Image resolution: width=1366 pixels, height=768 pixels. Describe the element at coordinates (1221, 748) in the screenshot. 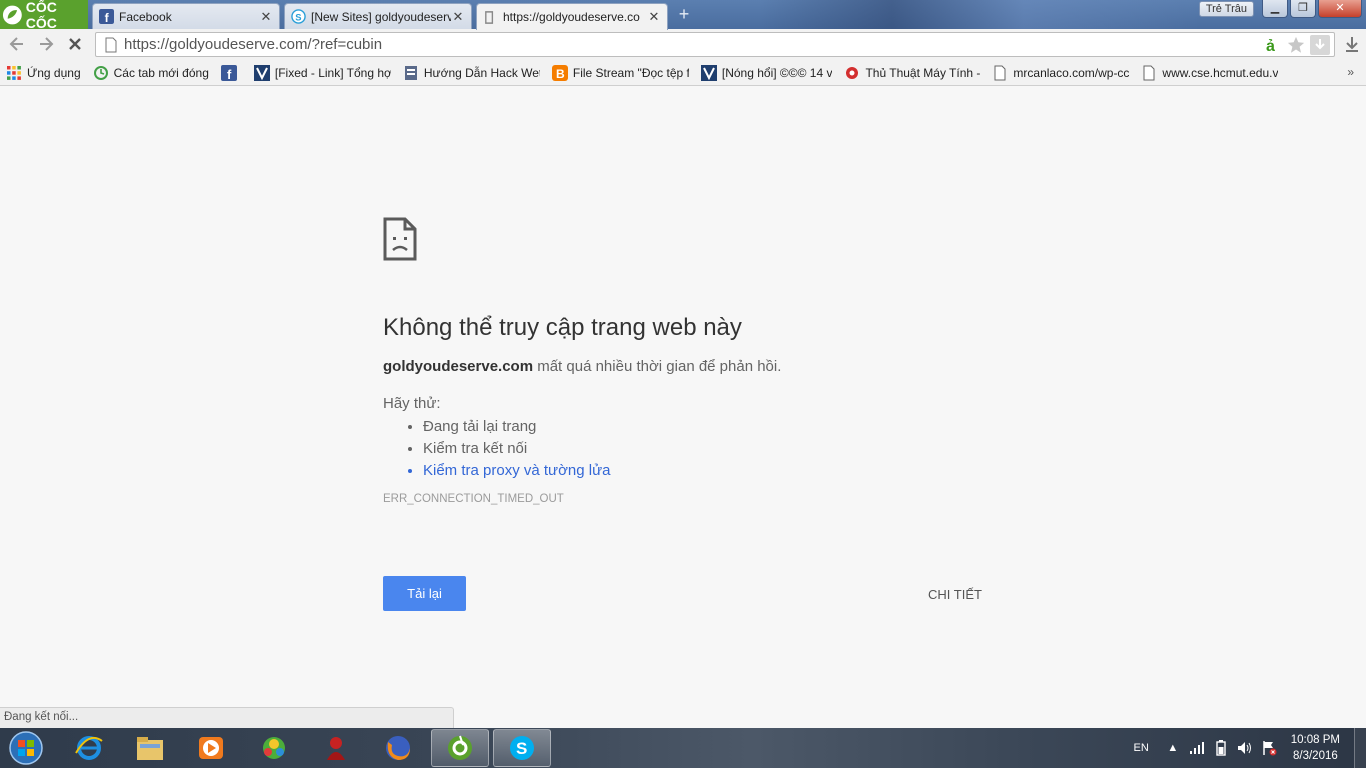

I see `battery-icon` at that location.